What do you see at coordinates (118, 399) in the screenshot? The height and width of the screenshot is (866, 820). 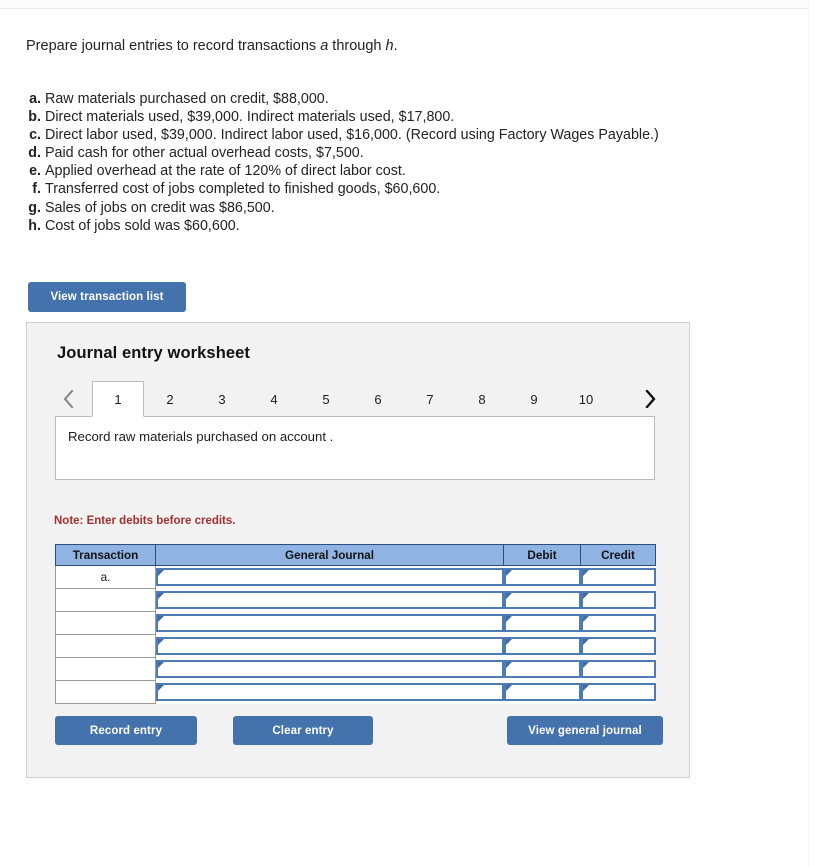 I see `worksheet-tab-1: 1` at bounding box center [118, 399].